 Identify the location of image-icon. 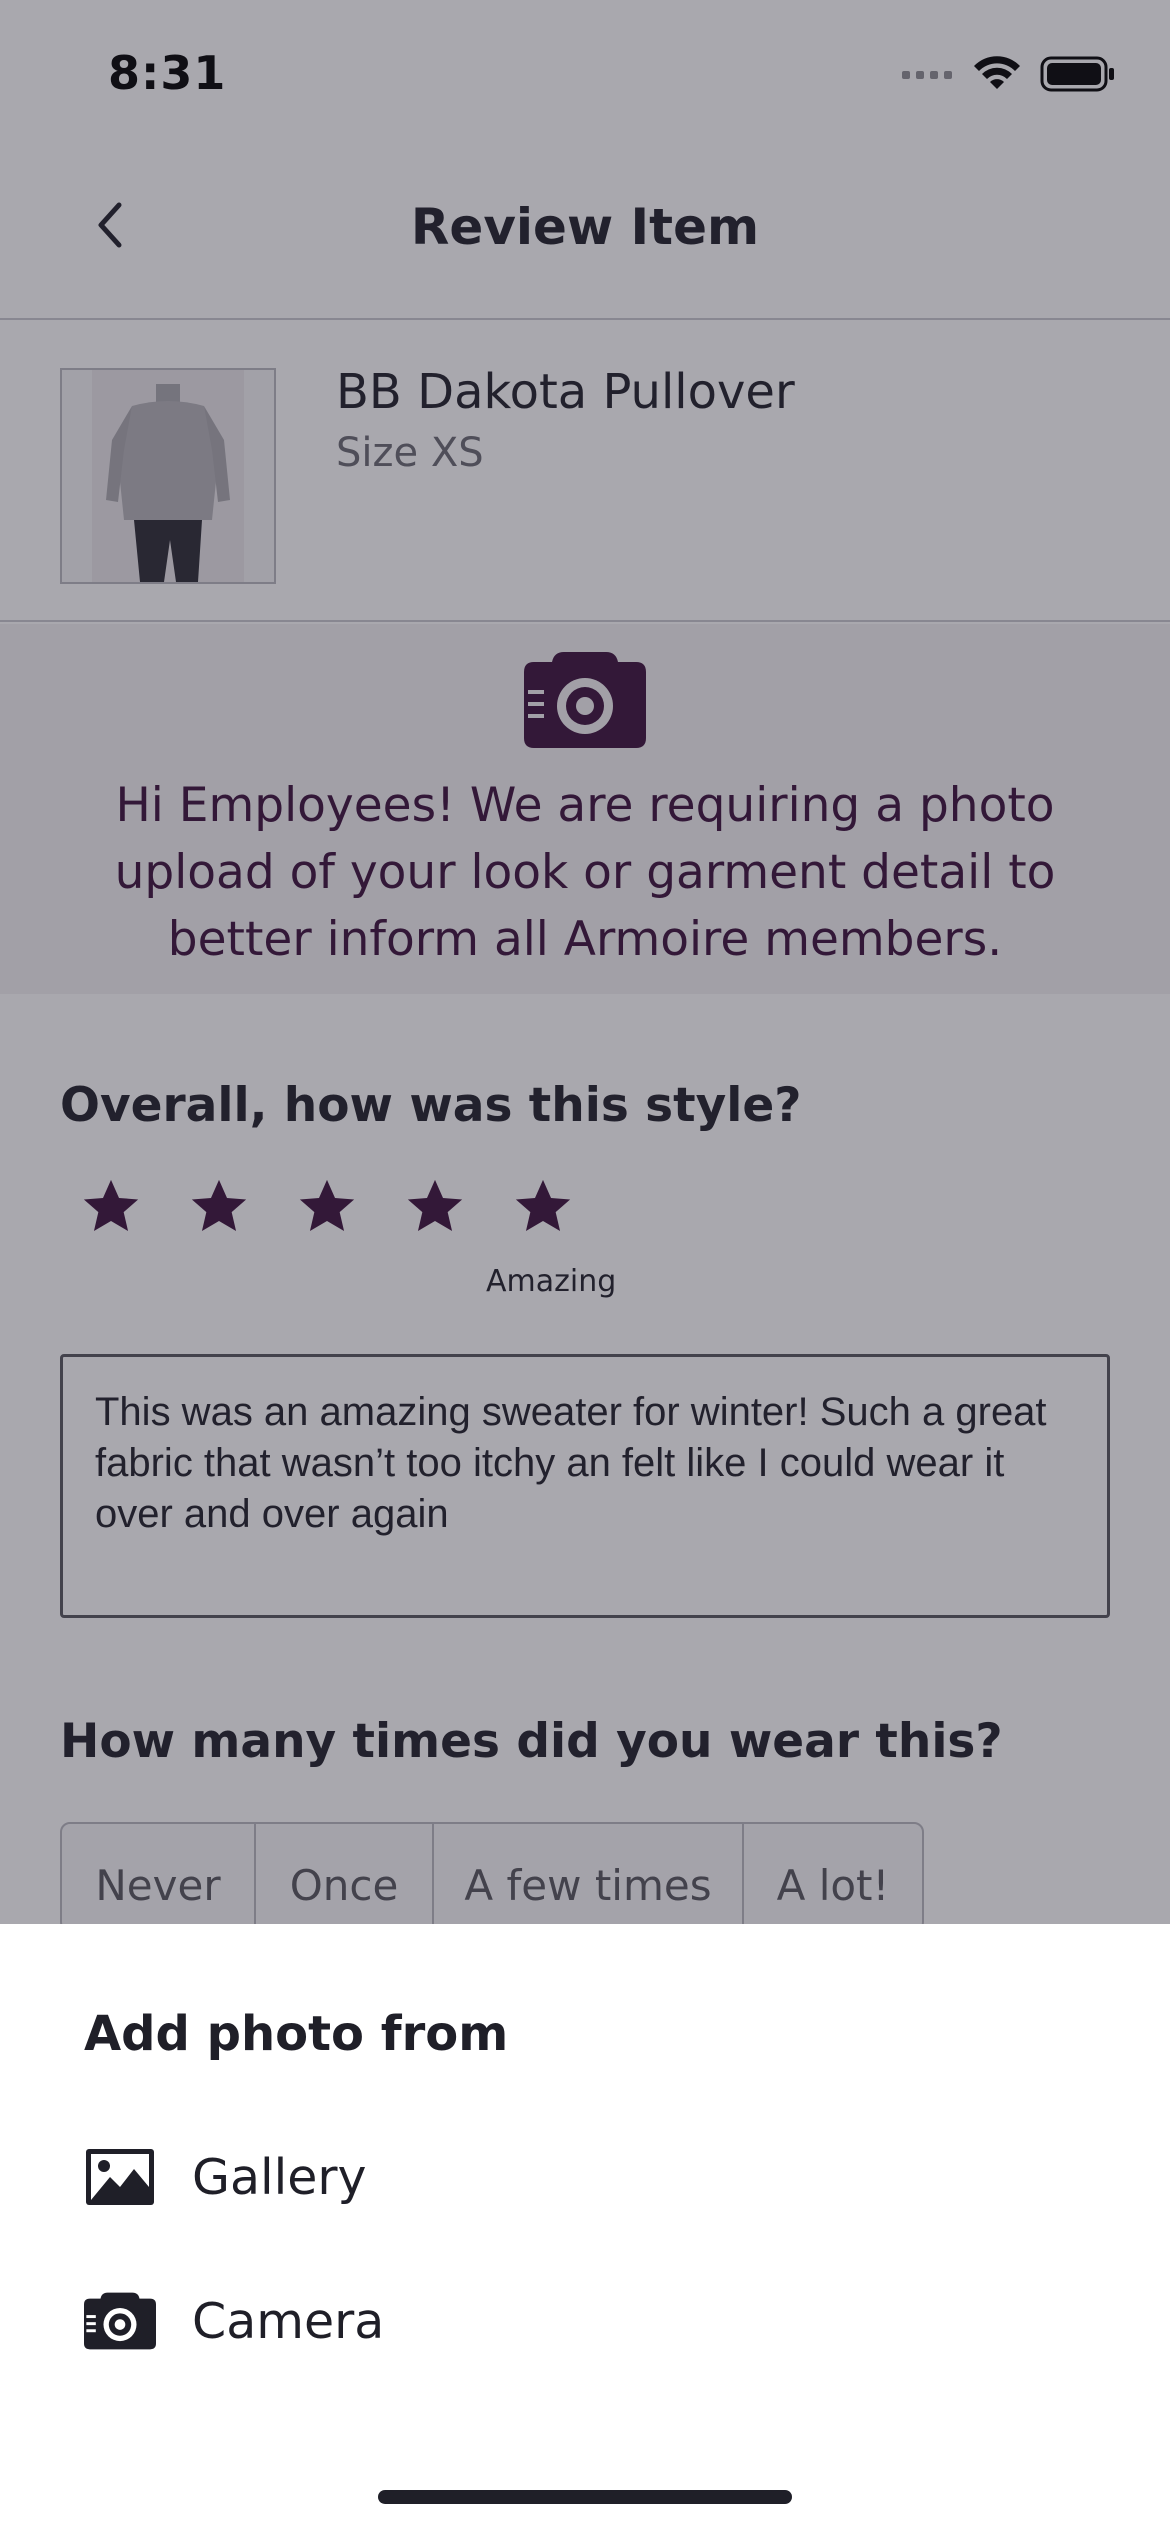
(120, 2177).